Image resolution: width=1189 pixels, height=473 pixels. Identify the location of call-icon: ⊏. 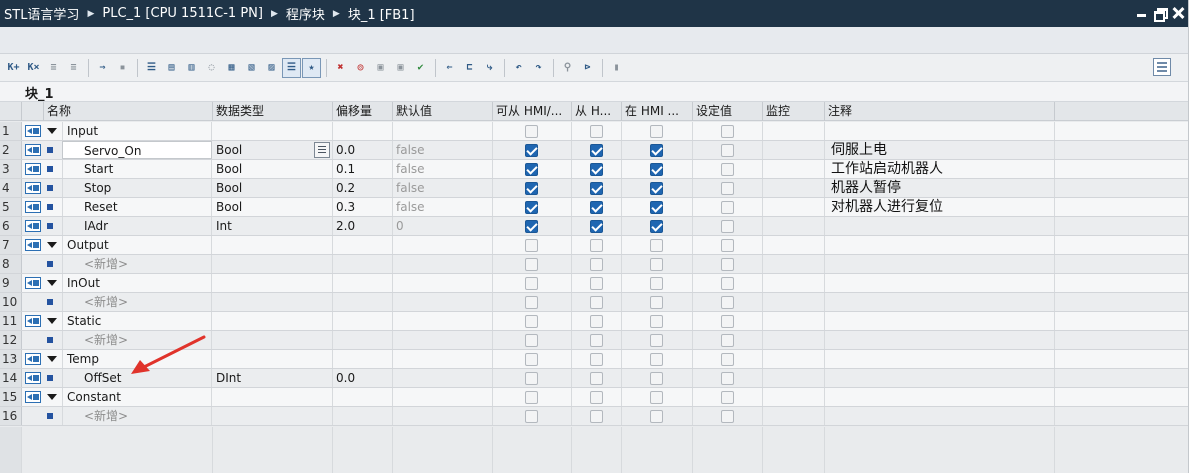
(469, 68).